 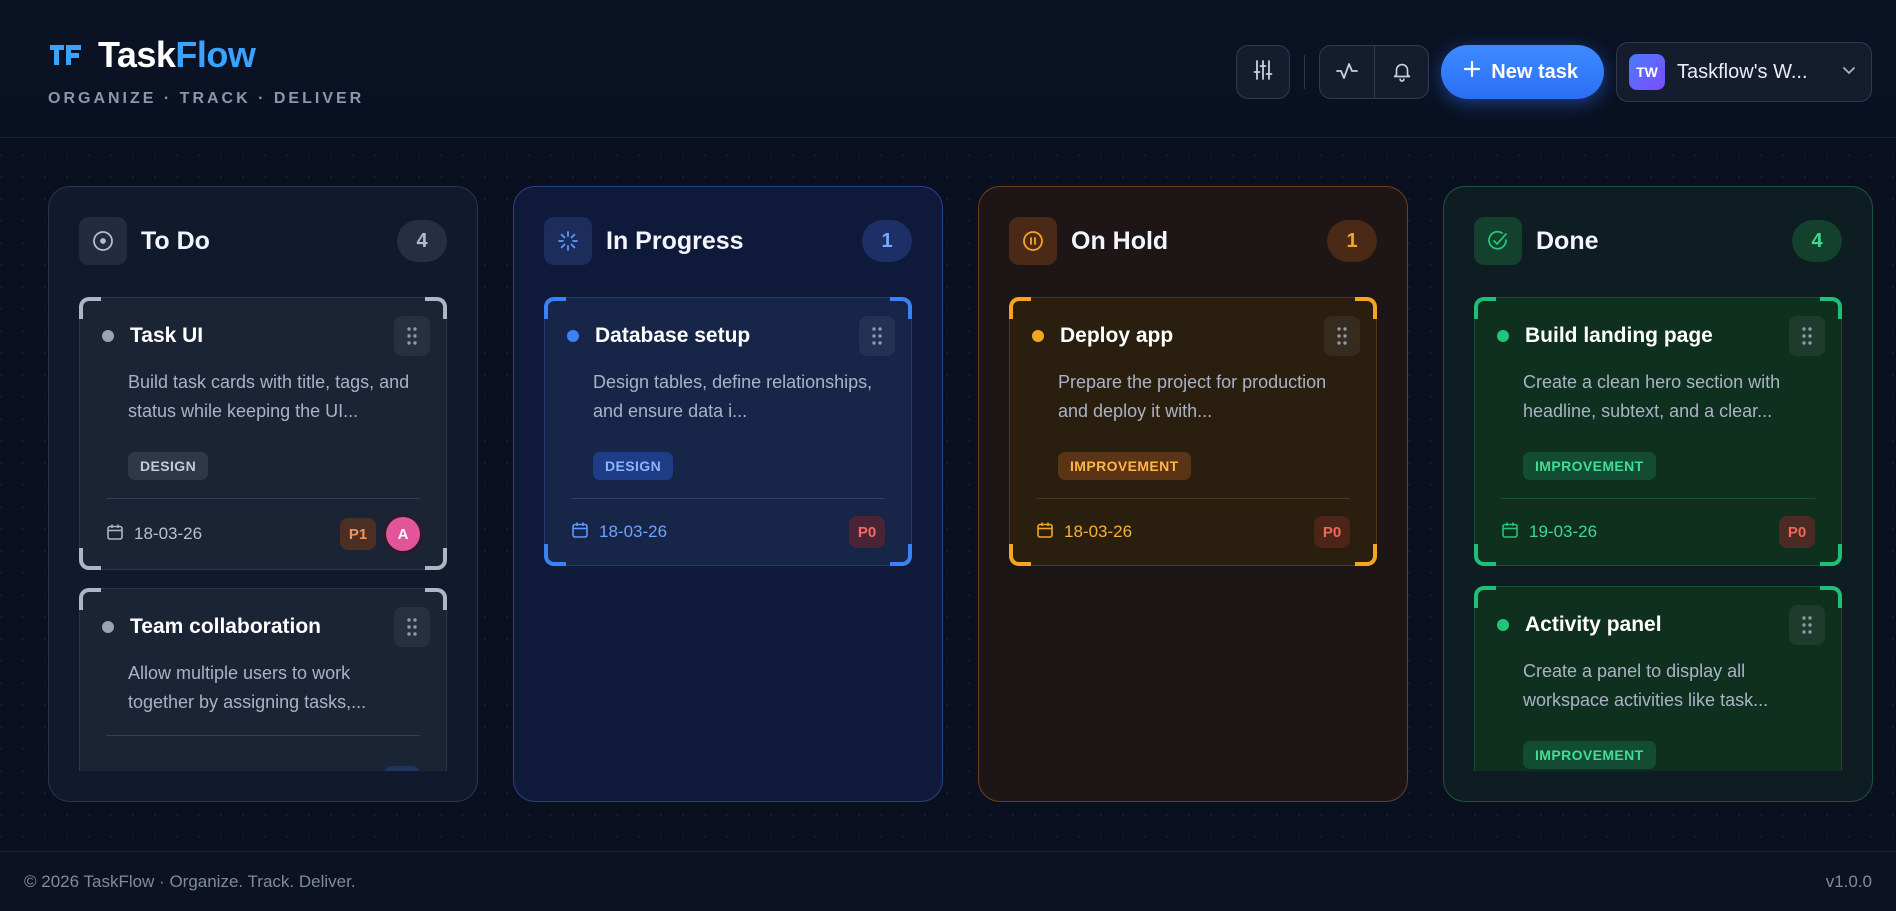 I want to click on new-task-button: New task, so click(x=1522, y=72).